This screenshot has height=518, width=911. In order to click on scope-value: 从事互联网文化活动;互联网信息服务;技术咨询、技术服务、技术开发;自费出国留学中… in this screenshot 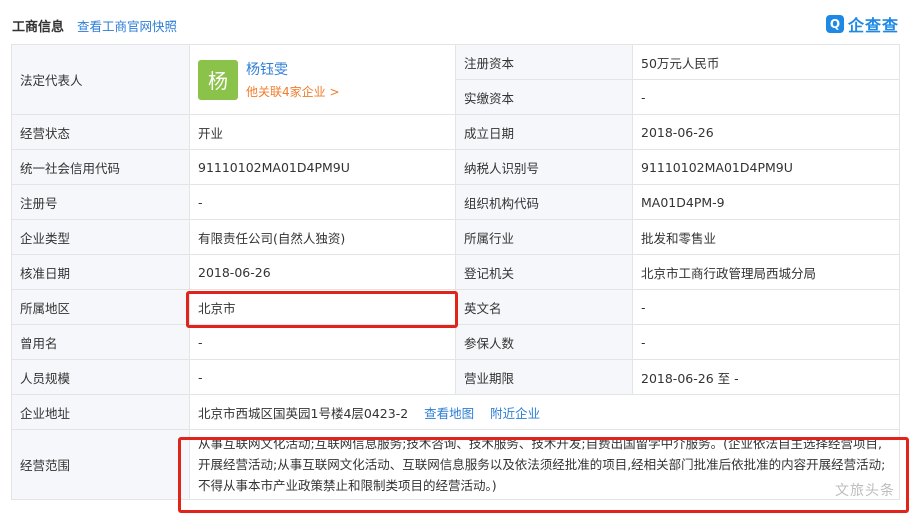, I will do `click(544, 464)`.